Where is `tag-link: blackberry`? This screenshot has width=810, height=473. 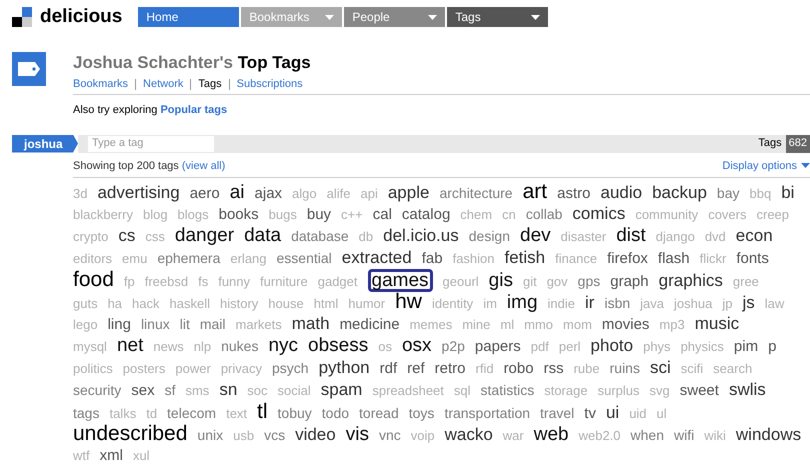
tag-link: blackberry is located at coordinates (103, 215).